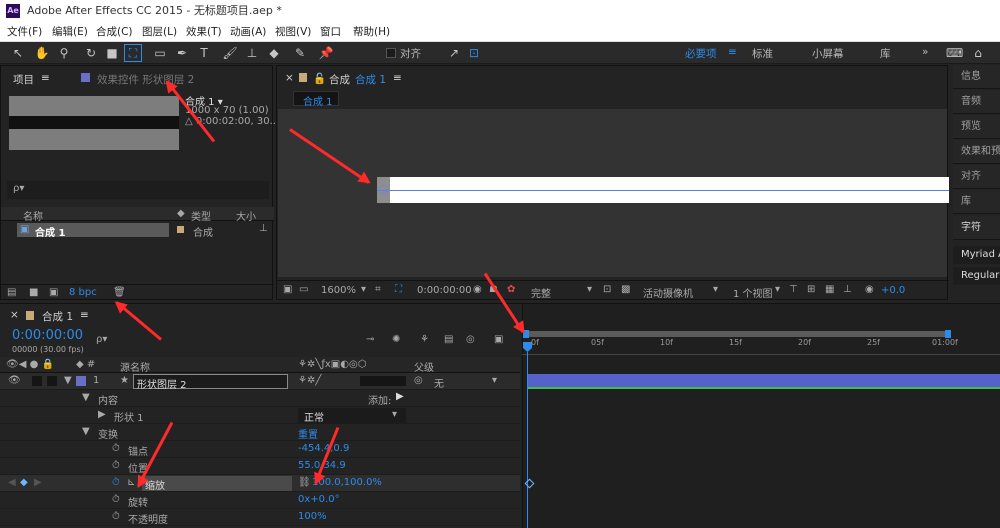 Image resolution: width=1000 pixels, height=528 pixels. Describe the element at coordinates (847, 289) in the screenshot. I see `flowchart-view-icon: ⊥` at that location.